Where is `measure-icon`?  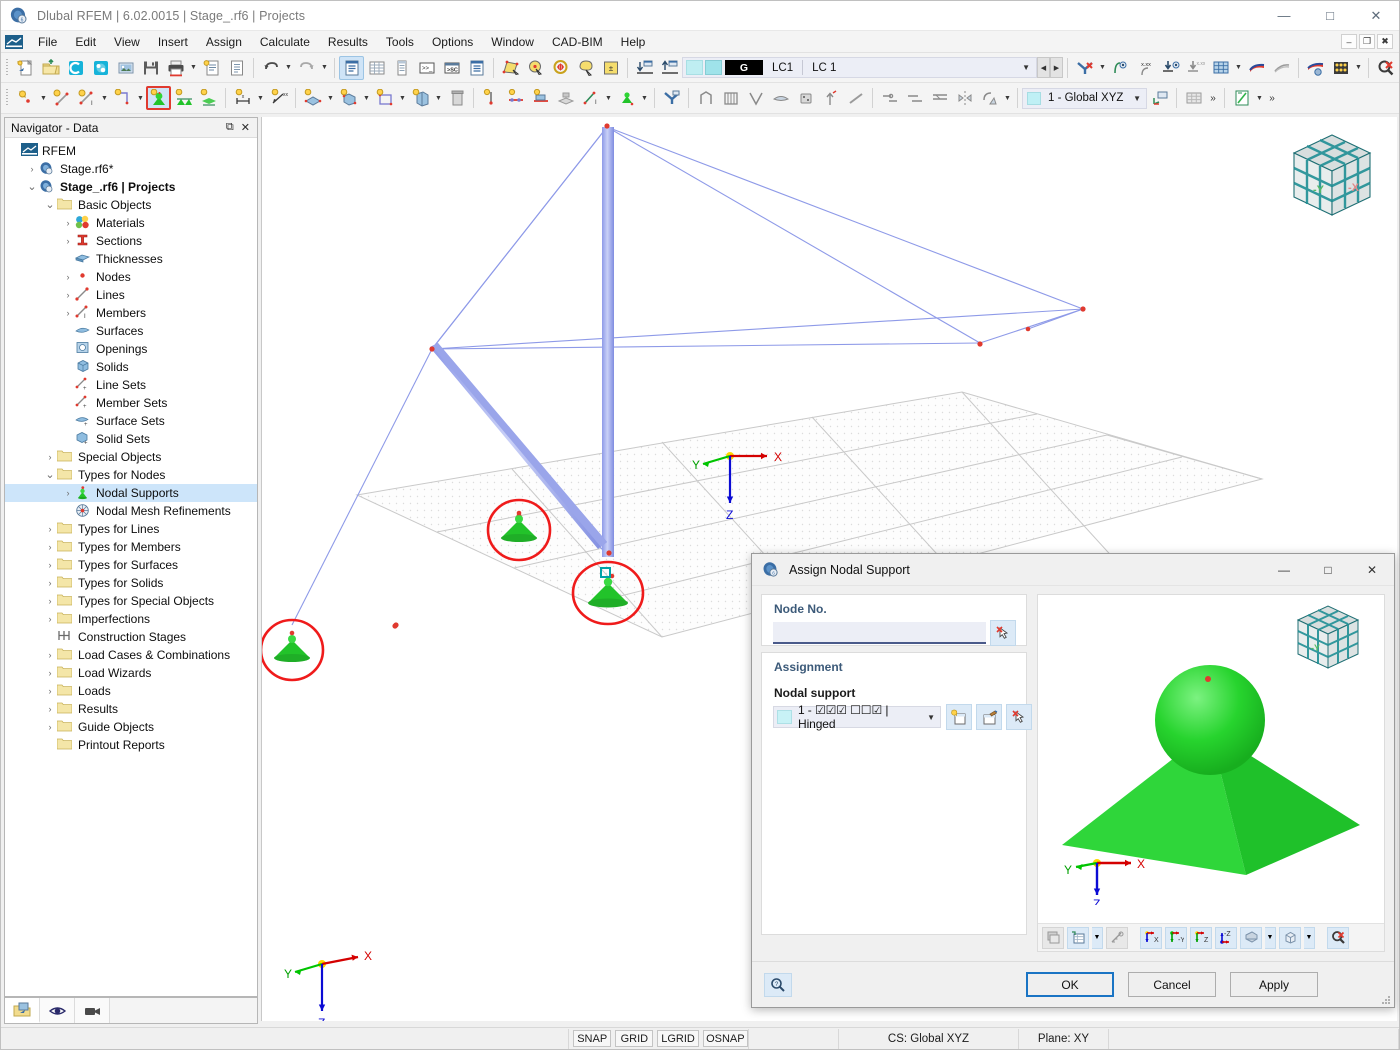 measure-icon is located at coordinates (1117, 937).